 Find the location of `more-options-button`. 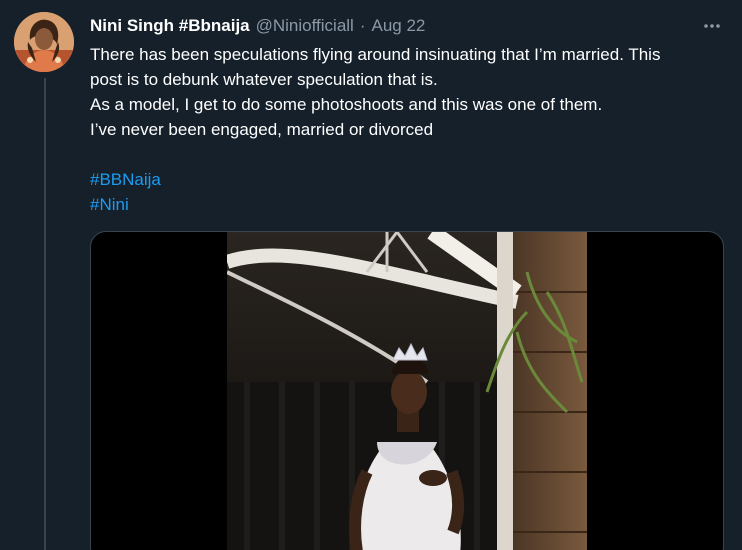

more-options-button is located at coordinates (712, 26).